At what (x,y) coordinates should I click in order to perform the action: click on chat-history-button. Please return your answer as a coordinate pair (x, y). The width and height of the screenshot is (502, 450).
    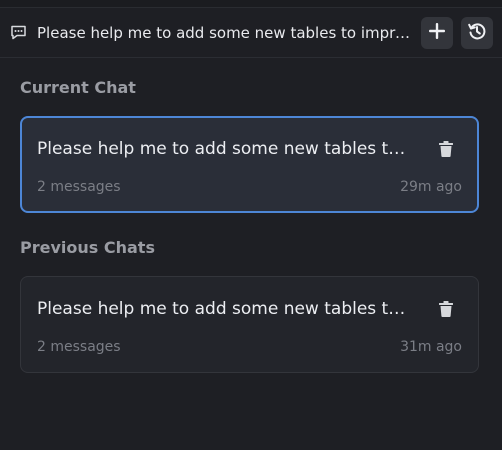
    Looking at the image, I should click on (477, 33).